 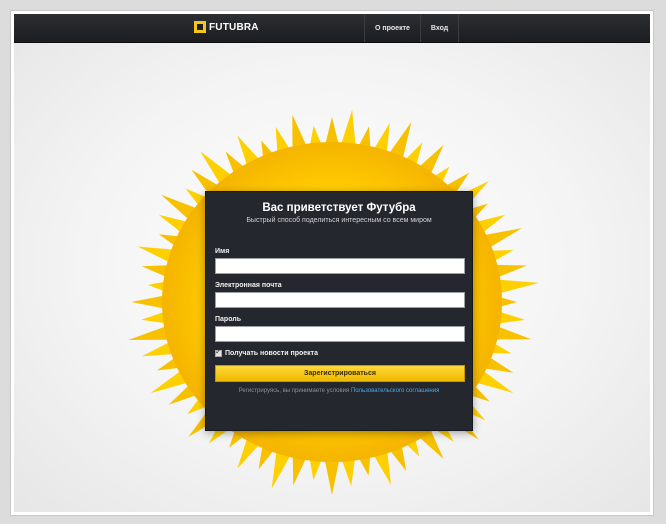 What do you see at coordinates (200, 27) in the screenshot?
I see `logo-icon` at bounding box center [200, 27].